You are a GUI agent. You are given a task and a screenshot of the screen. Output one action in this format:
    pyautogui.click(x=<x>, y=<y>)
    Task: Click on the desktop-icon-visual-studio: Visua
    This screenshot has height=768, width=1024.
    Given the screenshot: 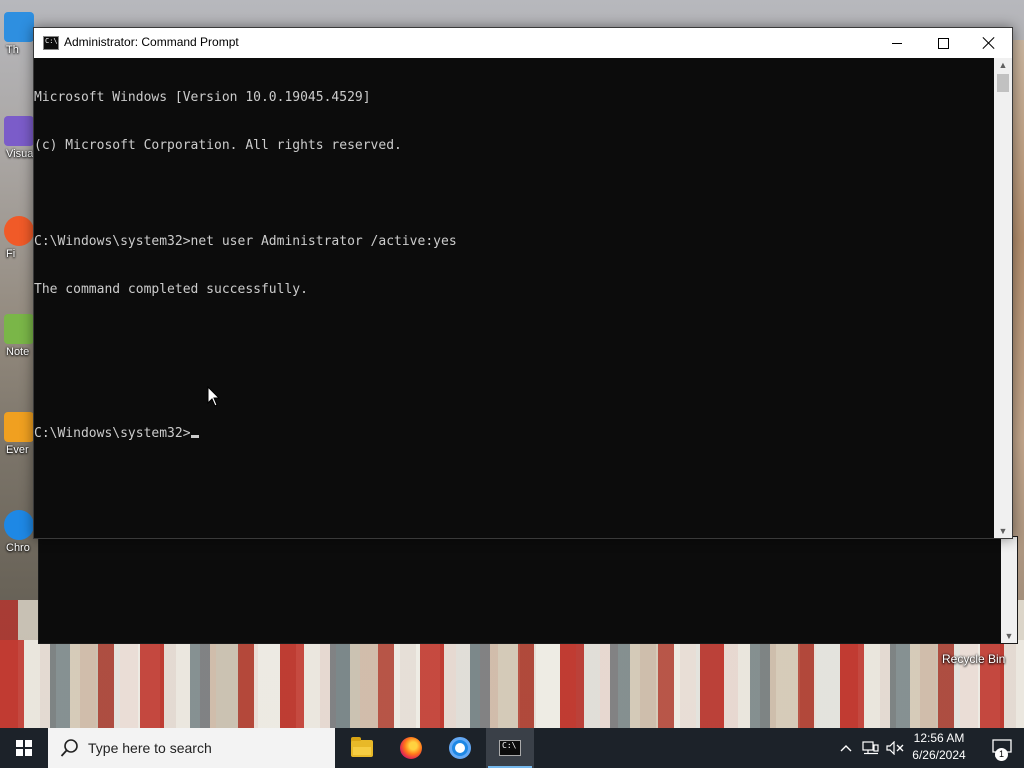 What is the action you would take?
    pyautogui.click(x=18, y=138)
    